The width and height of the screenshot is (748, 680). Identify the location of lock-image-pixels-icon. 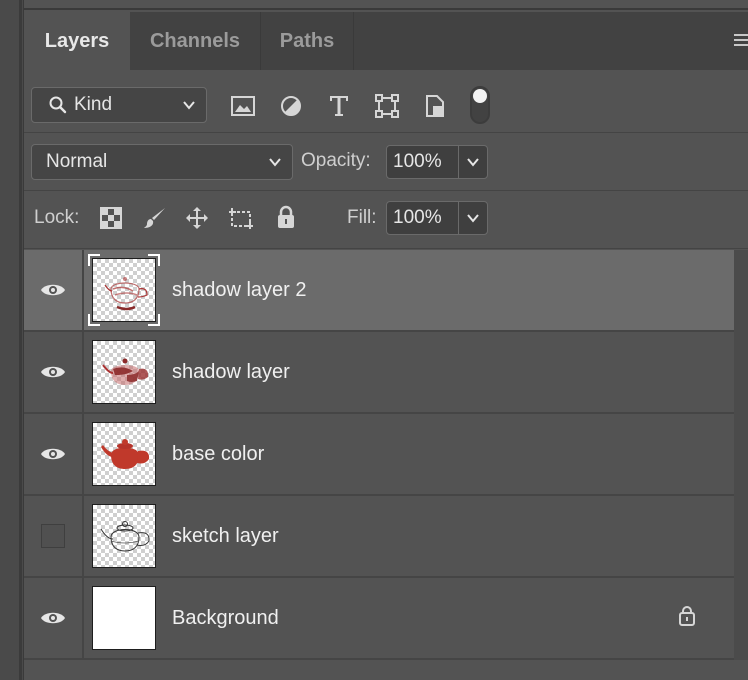
(155, 218).